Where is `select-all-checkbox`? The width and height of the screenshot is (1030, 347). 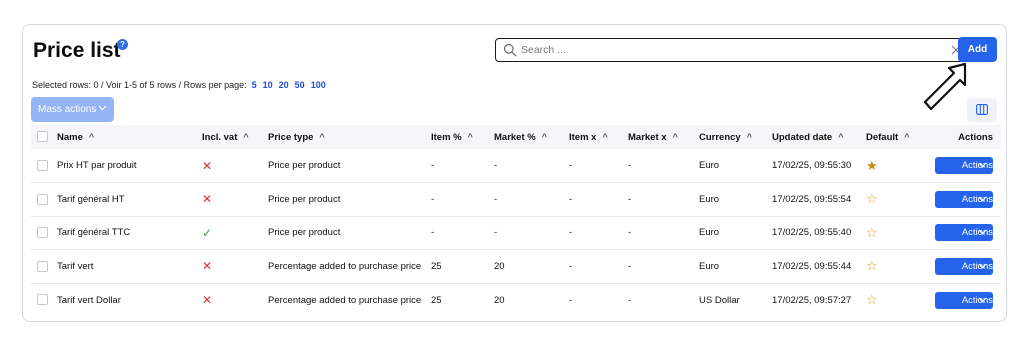
select-all-checkbox is located at coordinates (42, 137).